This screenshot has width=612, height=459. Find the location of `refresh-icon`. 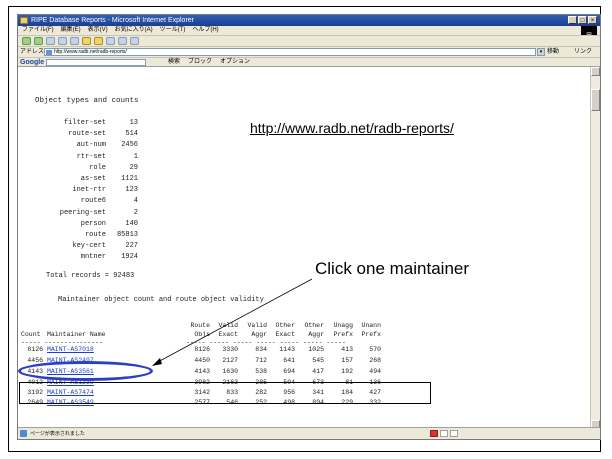

refresh-icon is located at coordinates (62, 41).